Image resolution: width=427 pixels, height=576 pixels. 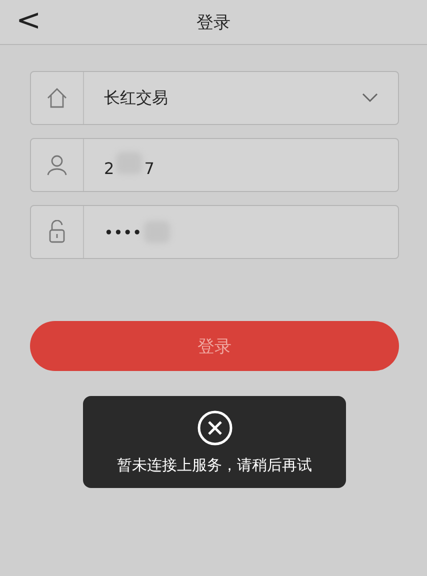 I want to click on back-button: <, so click(x=29, y=21).